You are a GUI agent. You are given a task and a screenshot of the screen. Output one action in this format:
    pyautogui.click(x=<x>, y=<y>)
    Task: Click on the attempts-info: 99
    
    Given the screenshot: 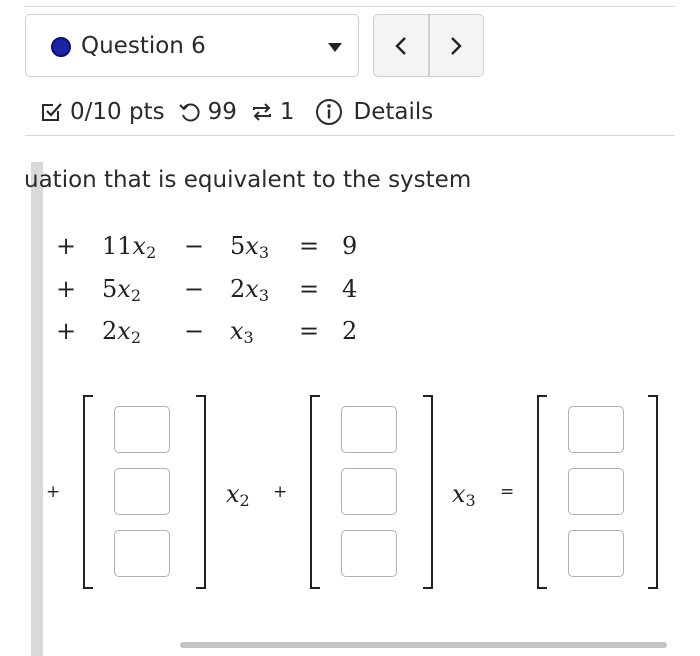 What is the action you would take?
    pyautogui.click(x=207, y=112)
    